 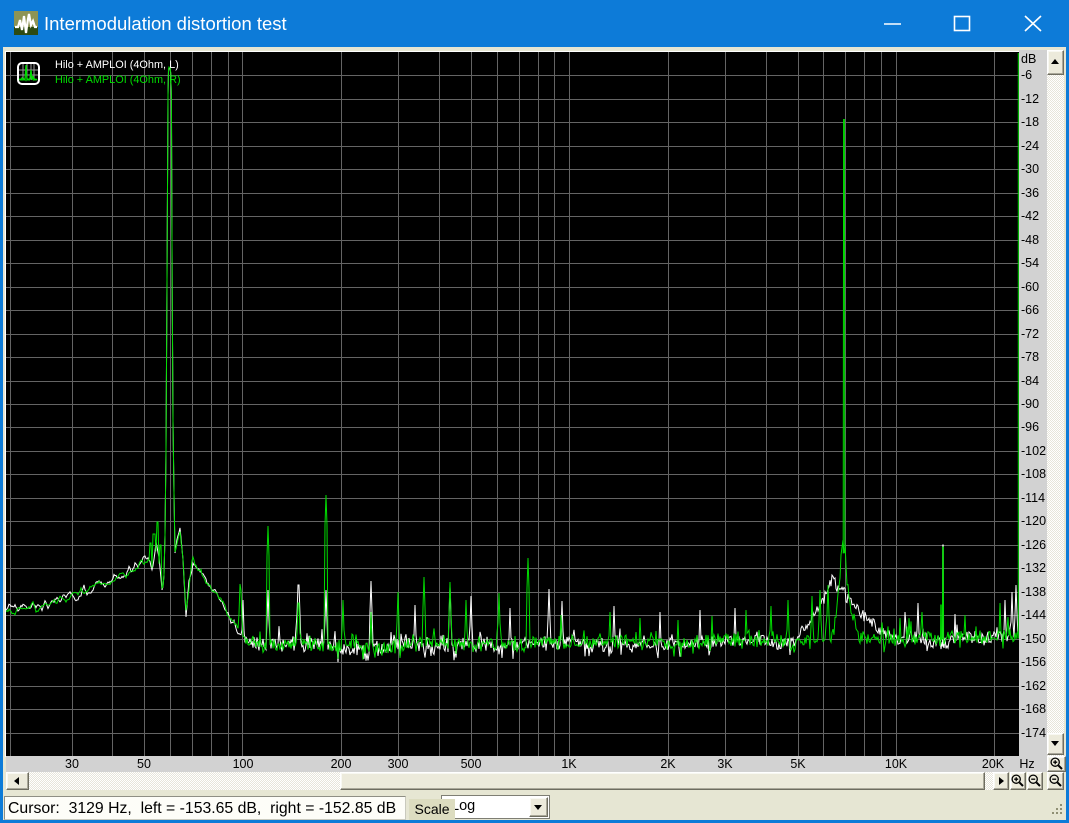 What do you see at coordinates (117, 65) in the screenshot?
I see `svg-text: Hilo + AMPLOI (4Ohm, L)` at bounding box center [117, 65].